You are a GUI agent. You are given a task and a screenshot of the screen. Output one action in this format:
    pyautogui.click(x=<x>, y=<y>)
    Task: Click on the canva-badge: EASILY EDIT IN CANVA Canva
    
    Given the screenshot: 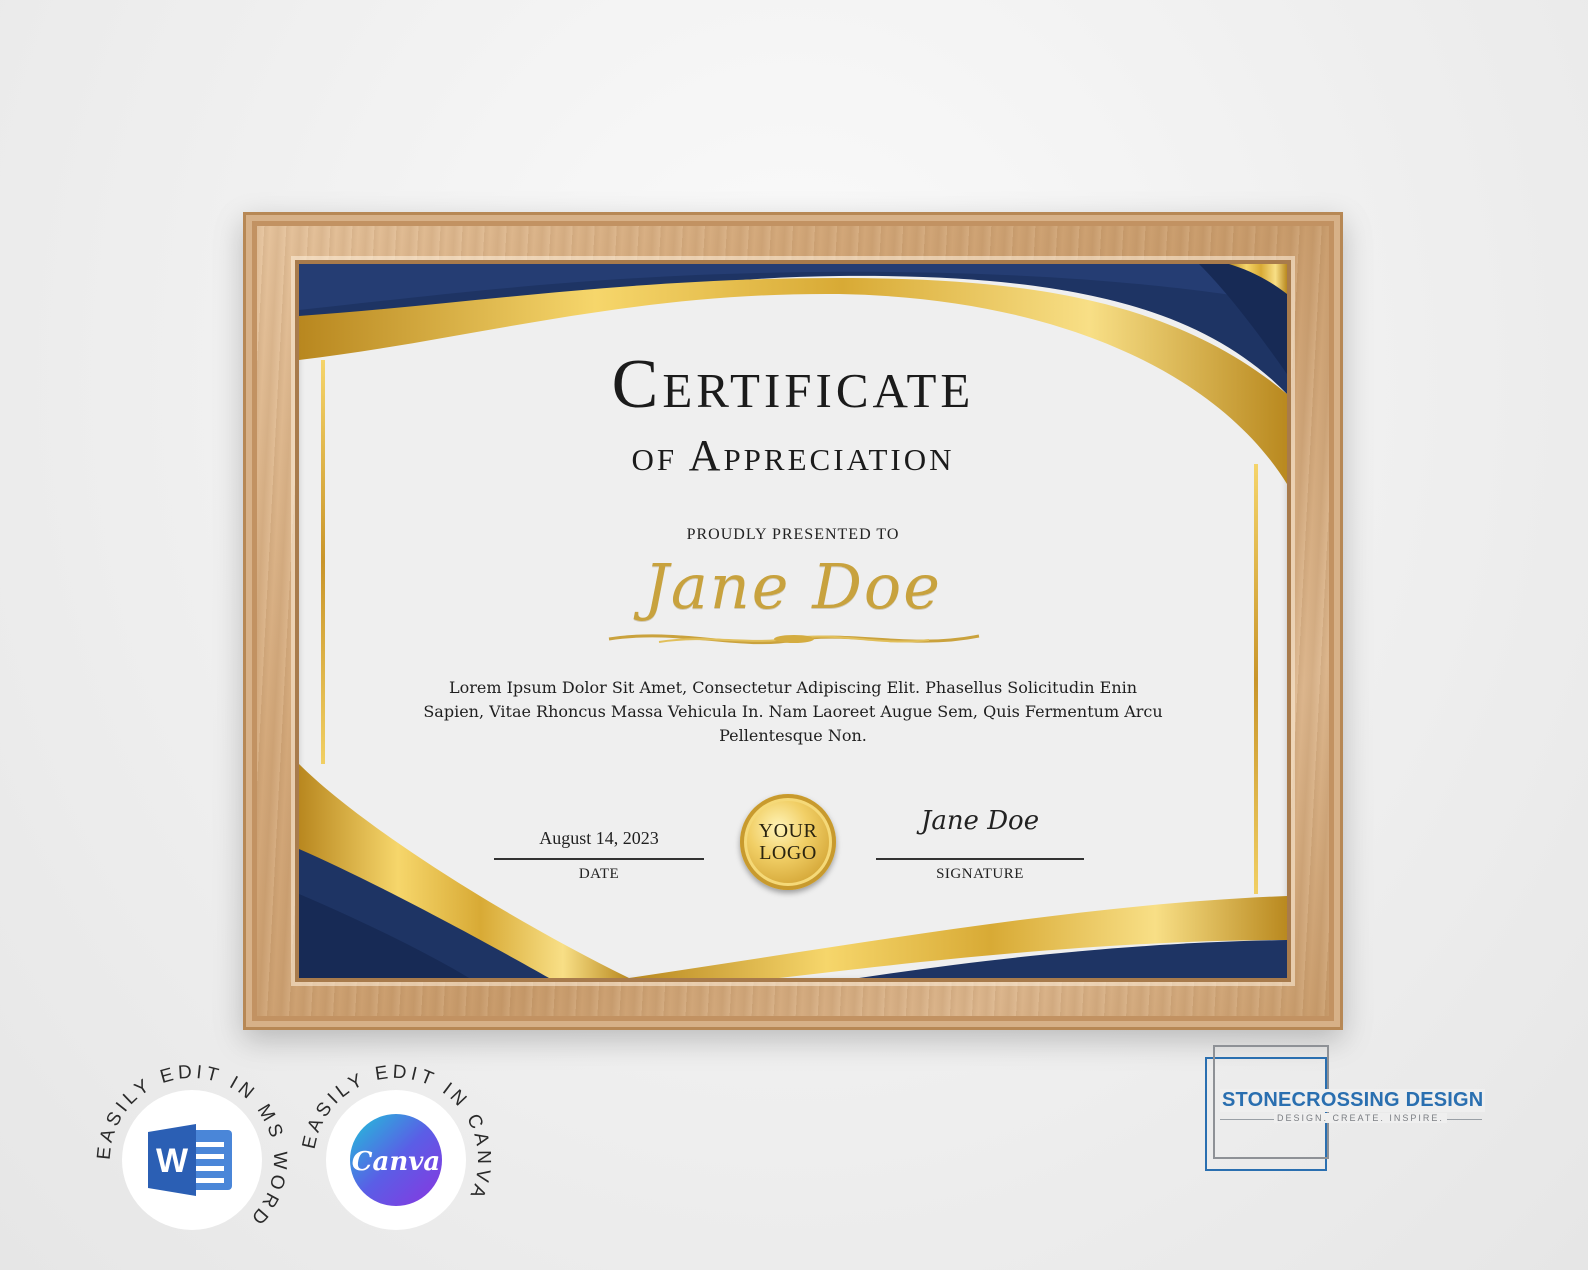 What is the action you would take?
    pyautogui.click(x=396, y=1160)
    